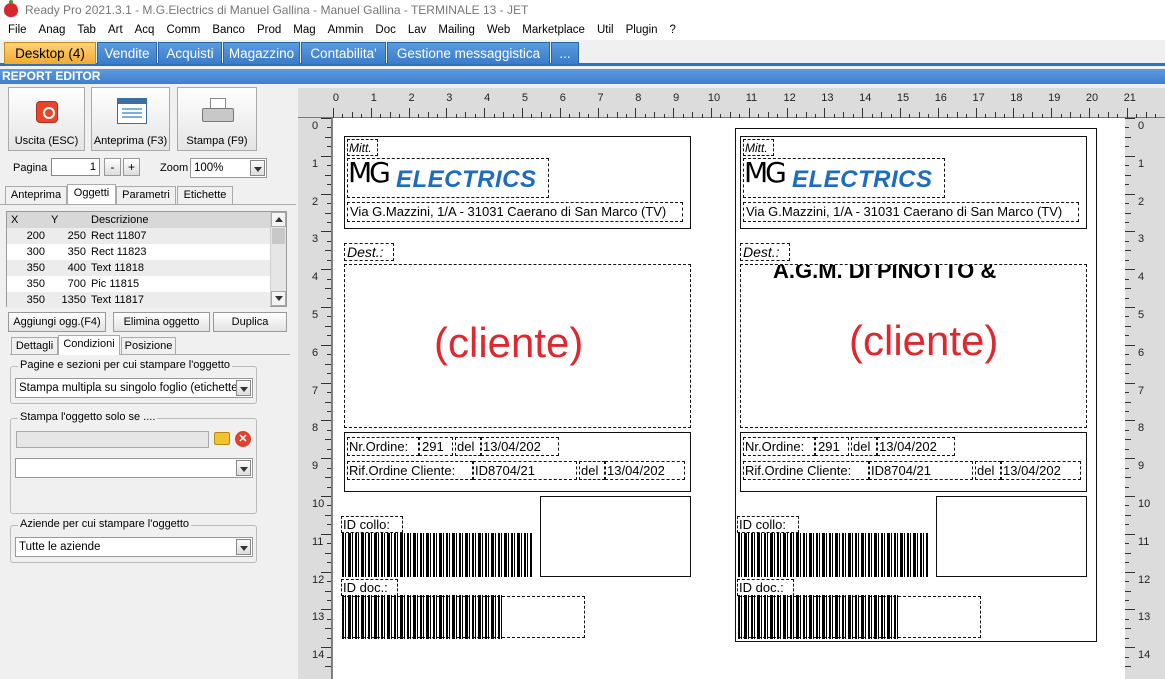 The width and height of the screenshot is (1165, 679). I want to click on recipient-field: (cliente), so click(517, 346).